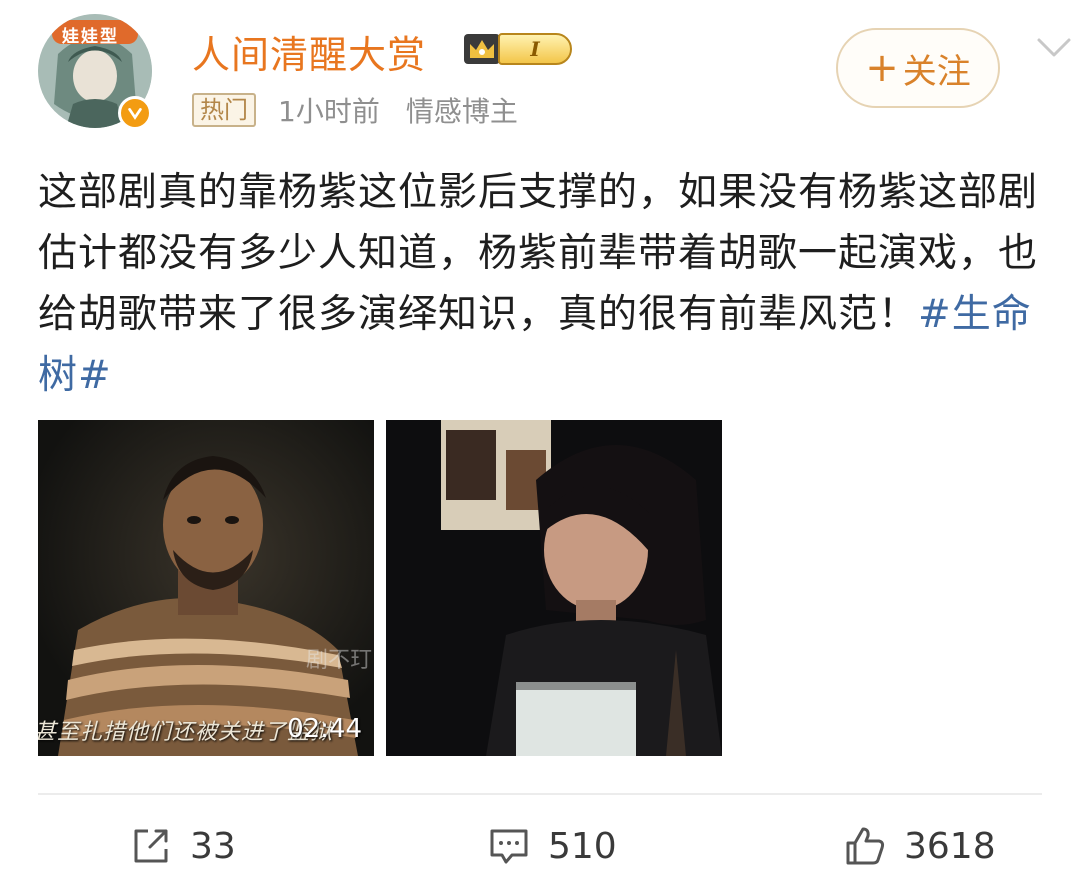 Image resolution: width=1080 pixels, height=870 pixels. I want to click on like-button: 3618, so click(919, 844).